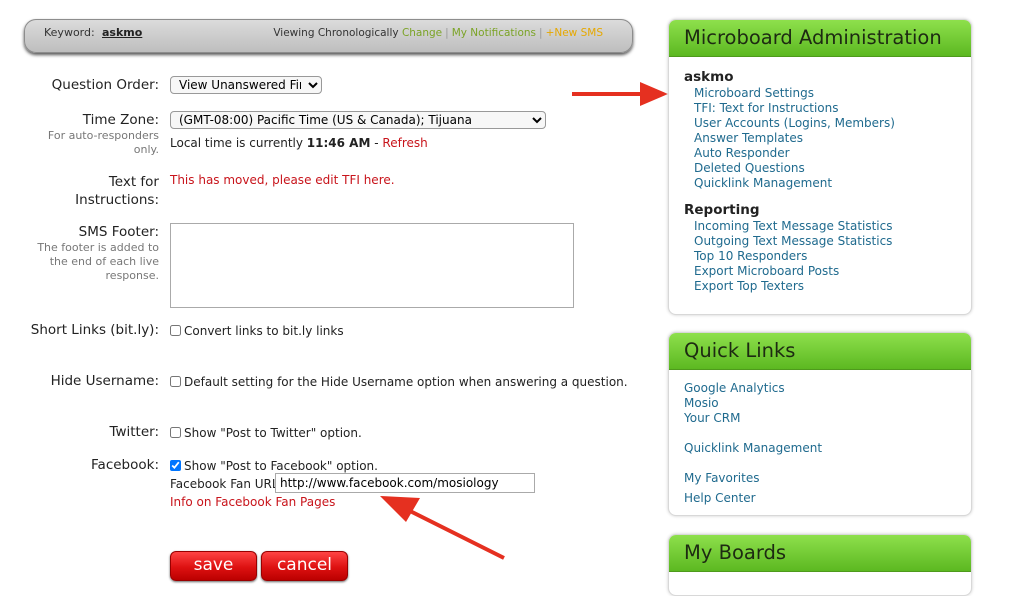 The height and width of the screenshot is (596, 1010). Describe the element at coordinates (712, 418) in the screenshot. I see `link-your-crm: Your CRM` at that location.